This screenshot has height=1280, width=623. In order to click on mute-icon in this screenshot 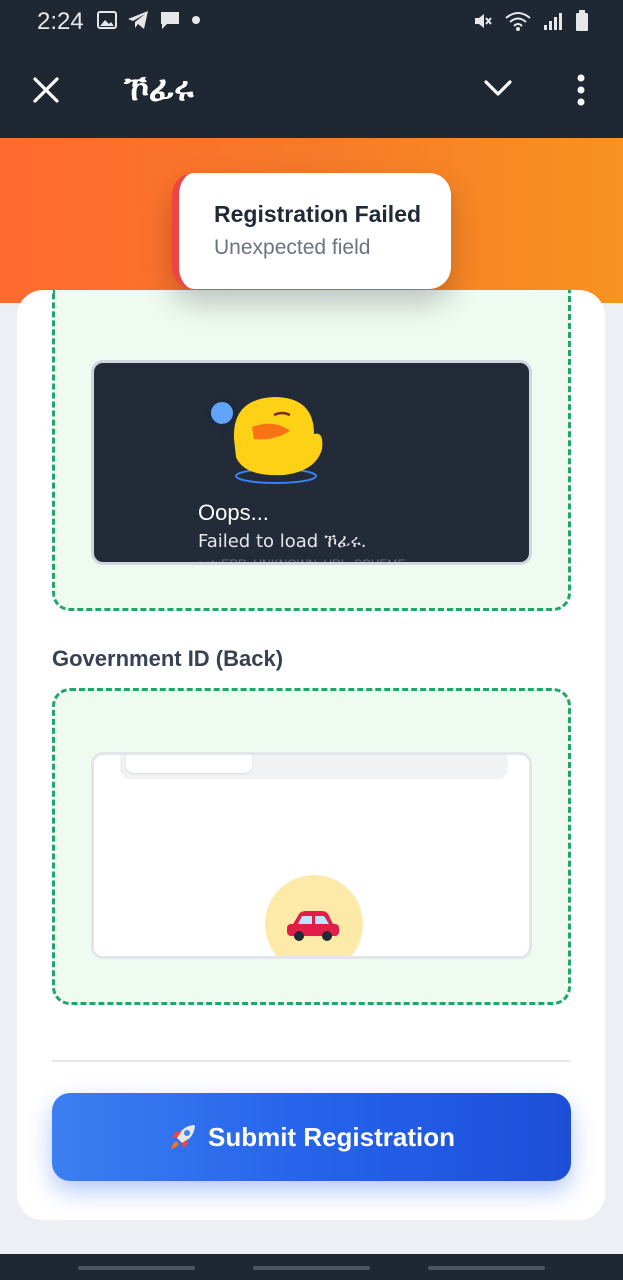, I will do `click(483, 21)`.